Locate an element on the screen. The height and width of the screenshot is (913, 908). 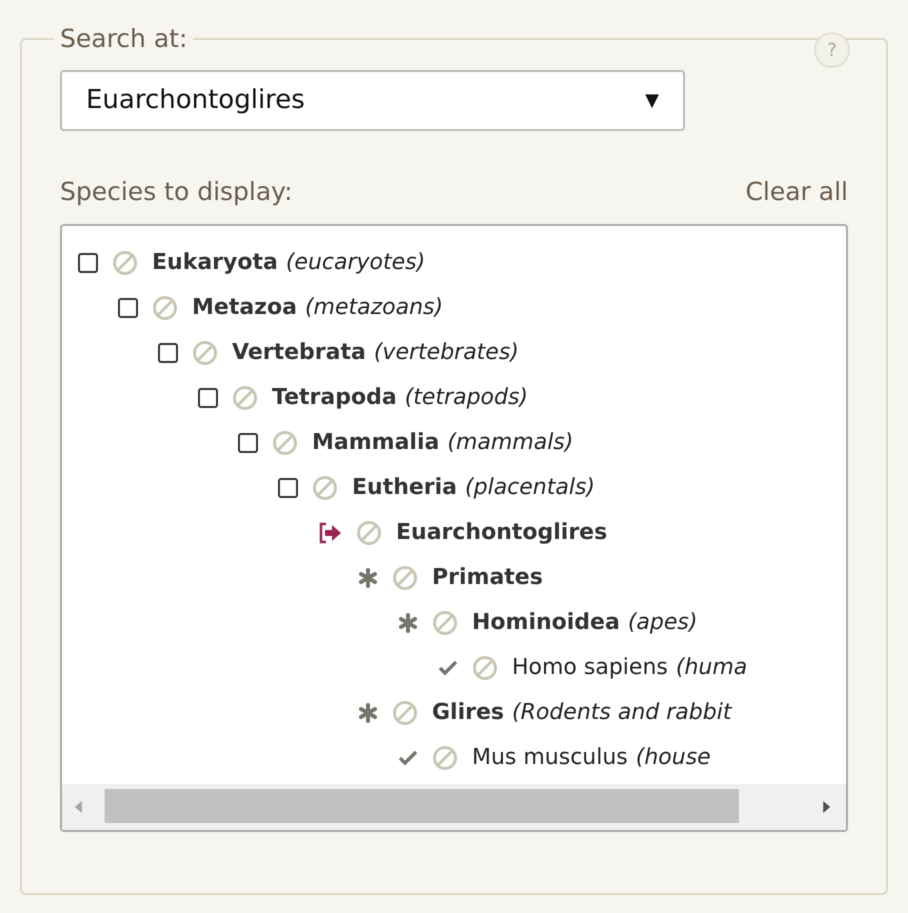
search-at-label: Search at: is located at coordinates (123, 39).